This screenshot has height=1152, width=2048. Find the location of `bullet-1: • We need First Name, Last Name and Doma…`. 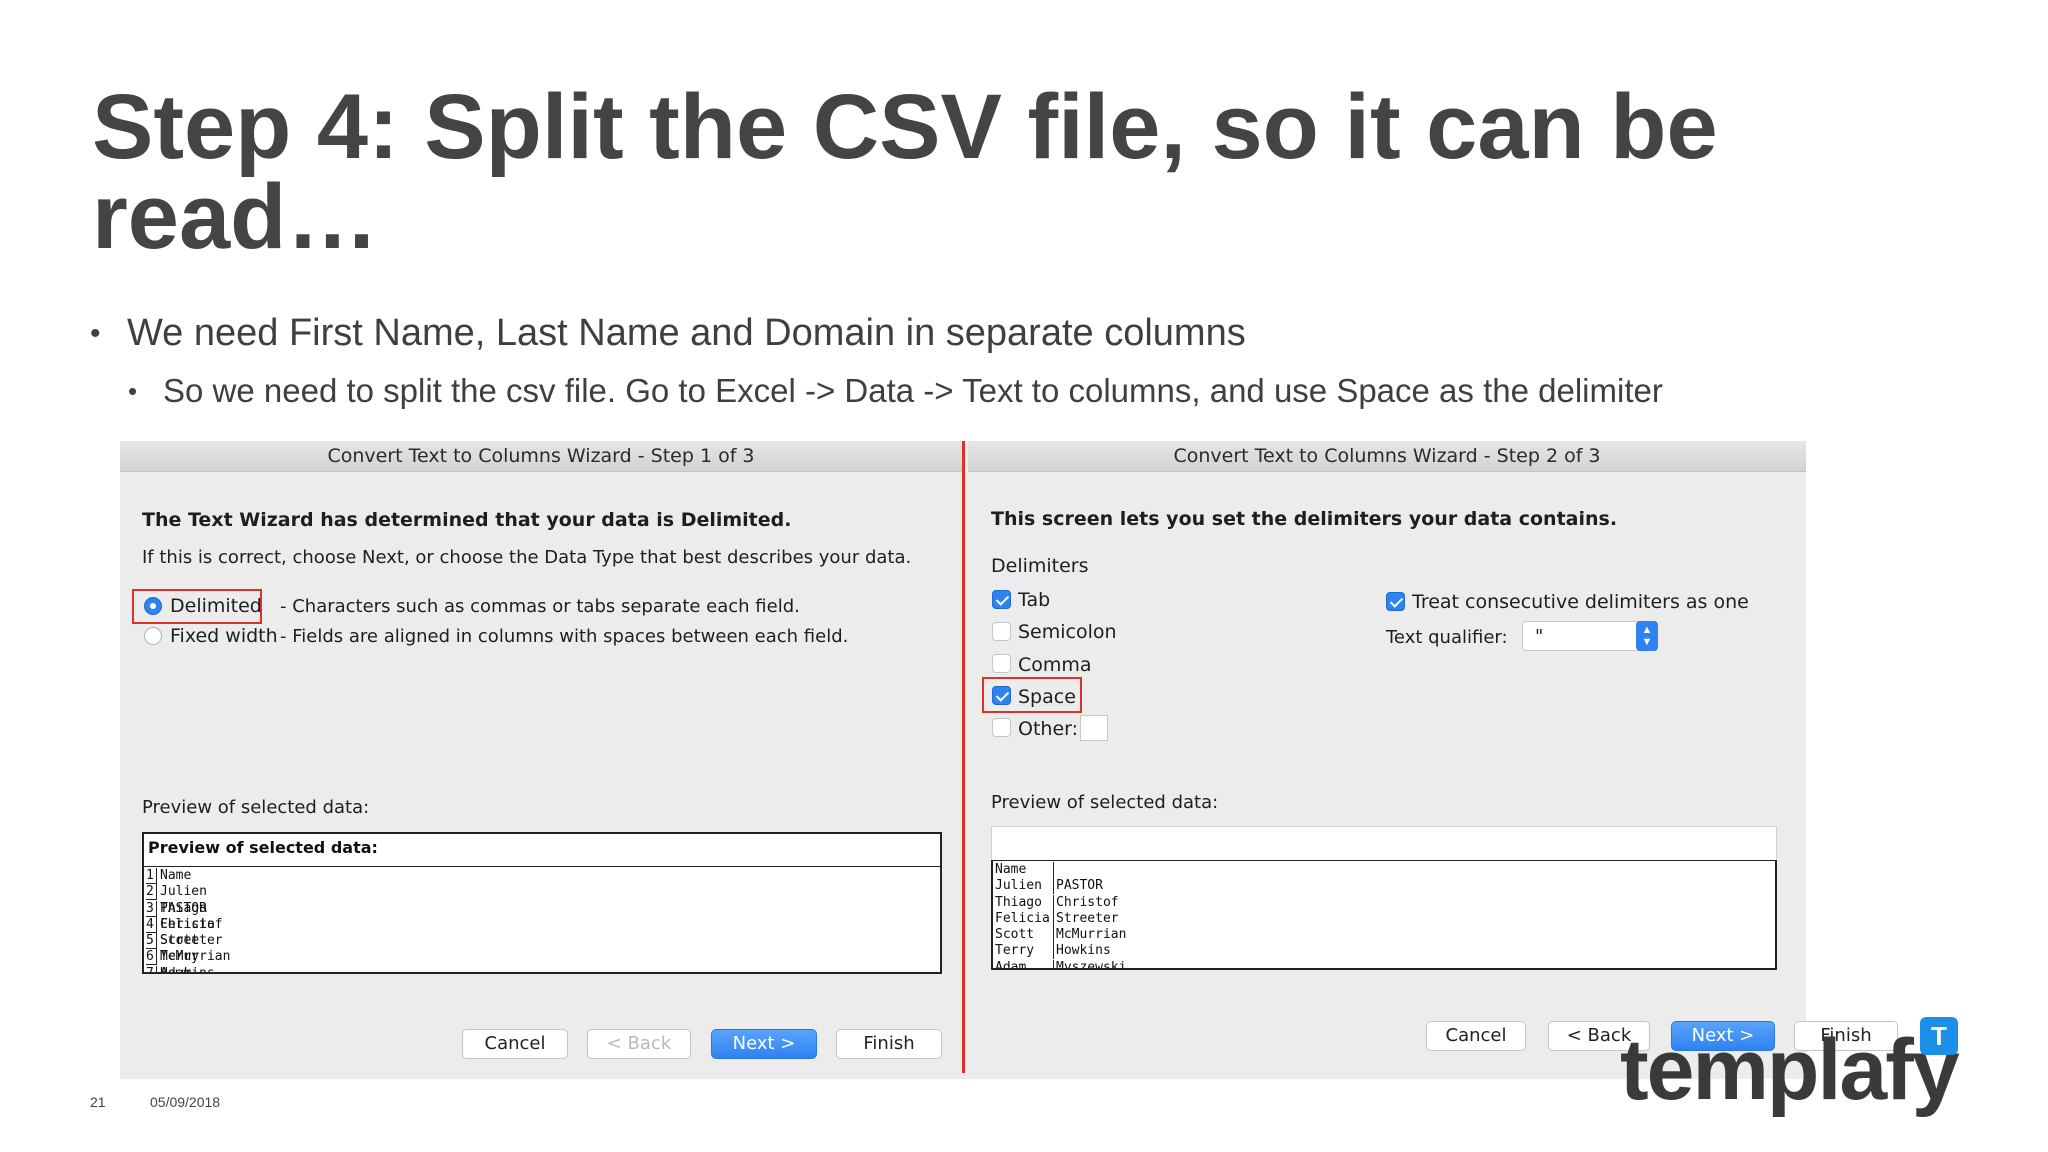

bullet-1: • We need First Name, Last Name and Doma… is located at coordinates (668, 333).